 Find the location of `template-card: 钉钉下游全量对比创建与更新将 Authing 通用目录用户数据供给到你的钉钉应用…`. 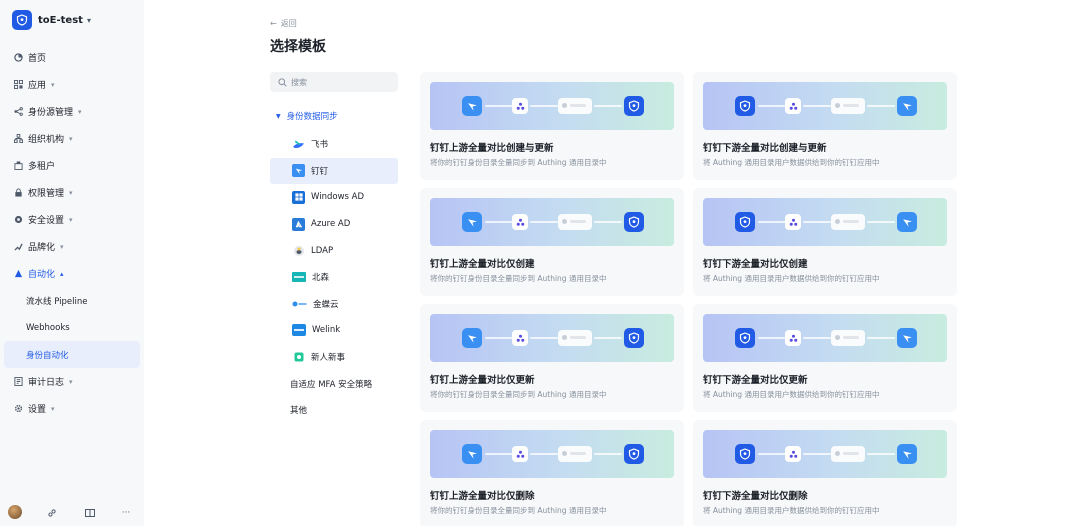

template-card: 钉钉下游全量对比创建与更新将 Authing 通用目录用户数据供给到你的钉钉应用… is located at coordinates (825, 126).